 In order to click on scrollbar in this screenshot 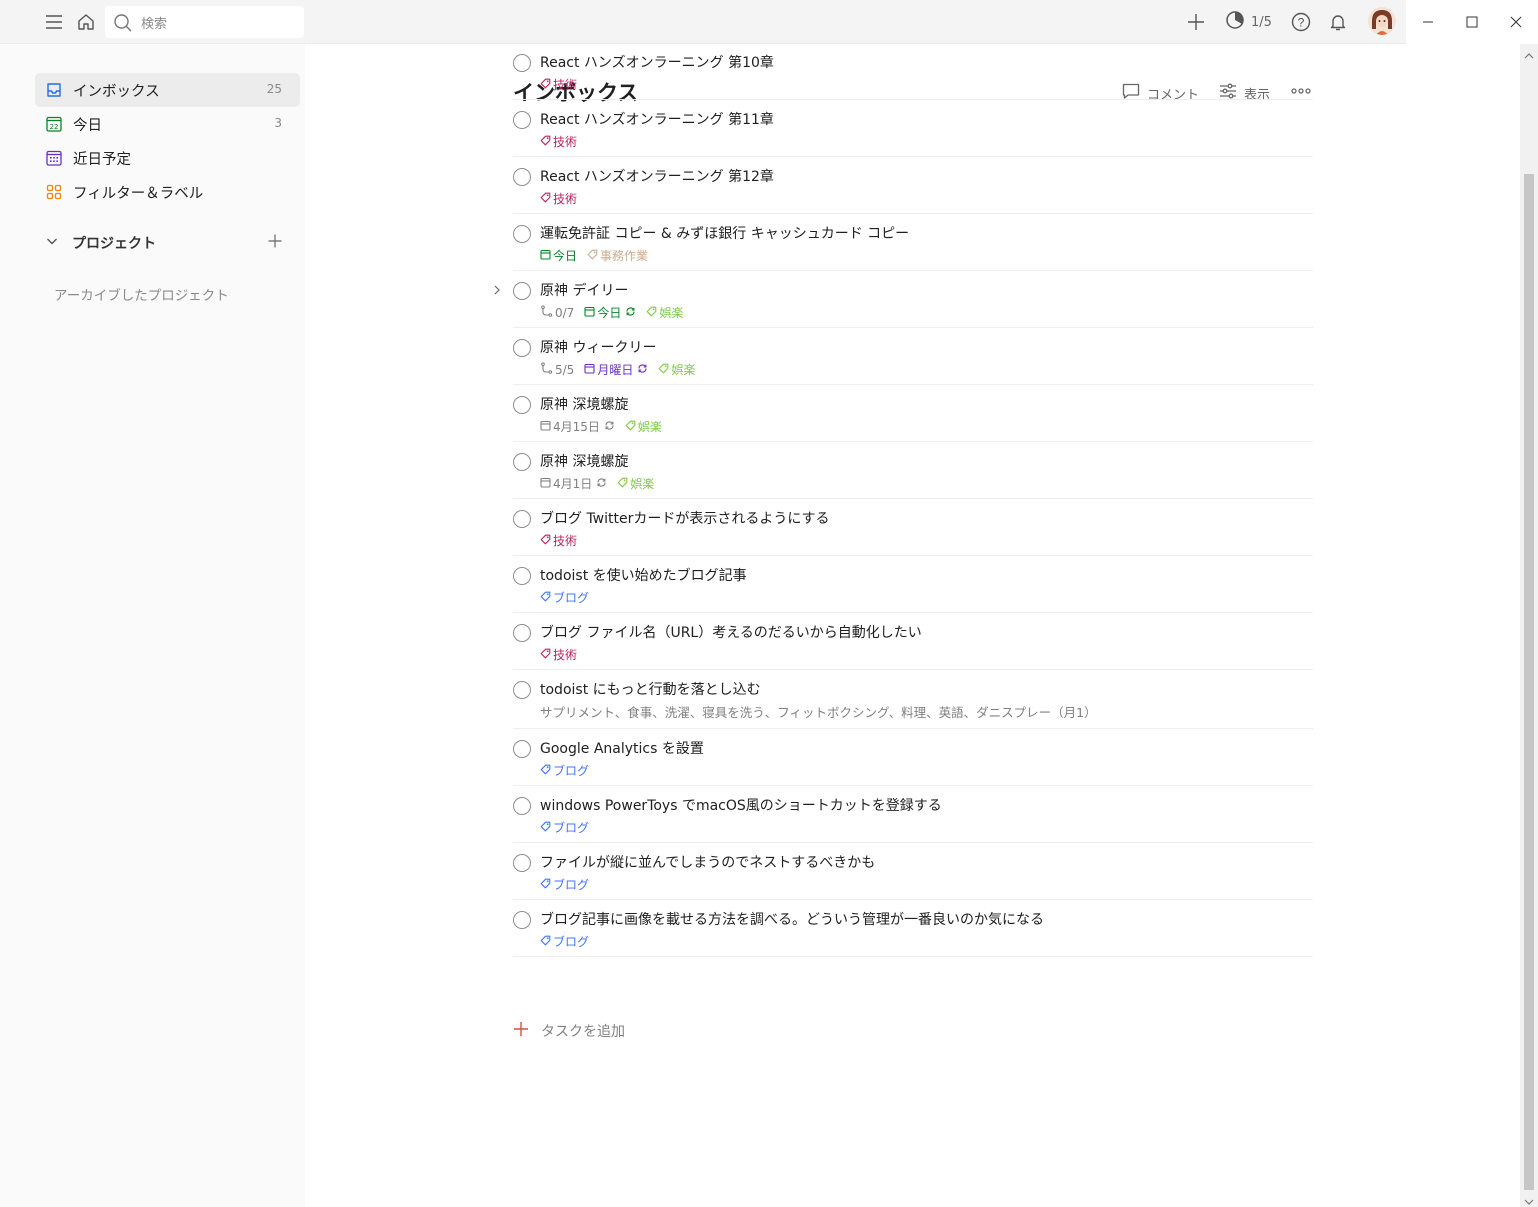, I will do `click(1529, 625)`.